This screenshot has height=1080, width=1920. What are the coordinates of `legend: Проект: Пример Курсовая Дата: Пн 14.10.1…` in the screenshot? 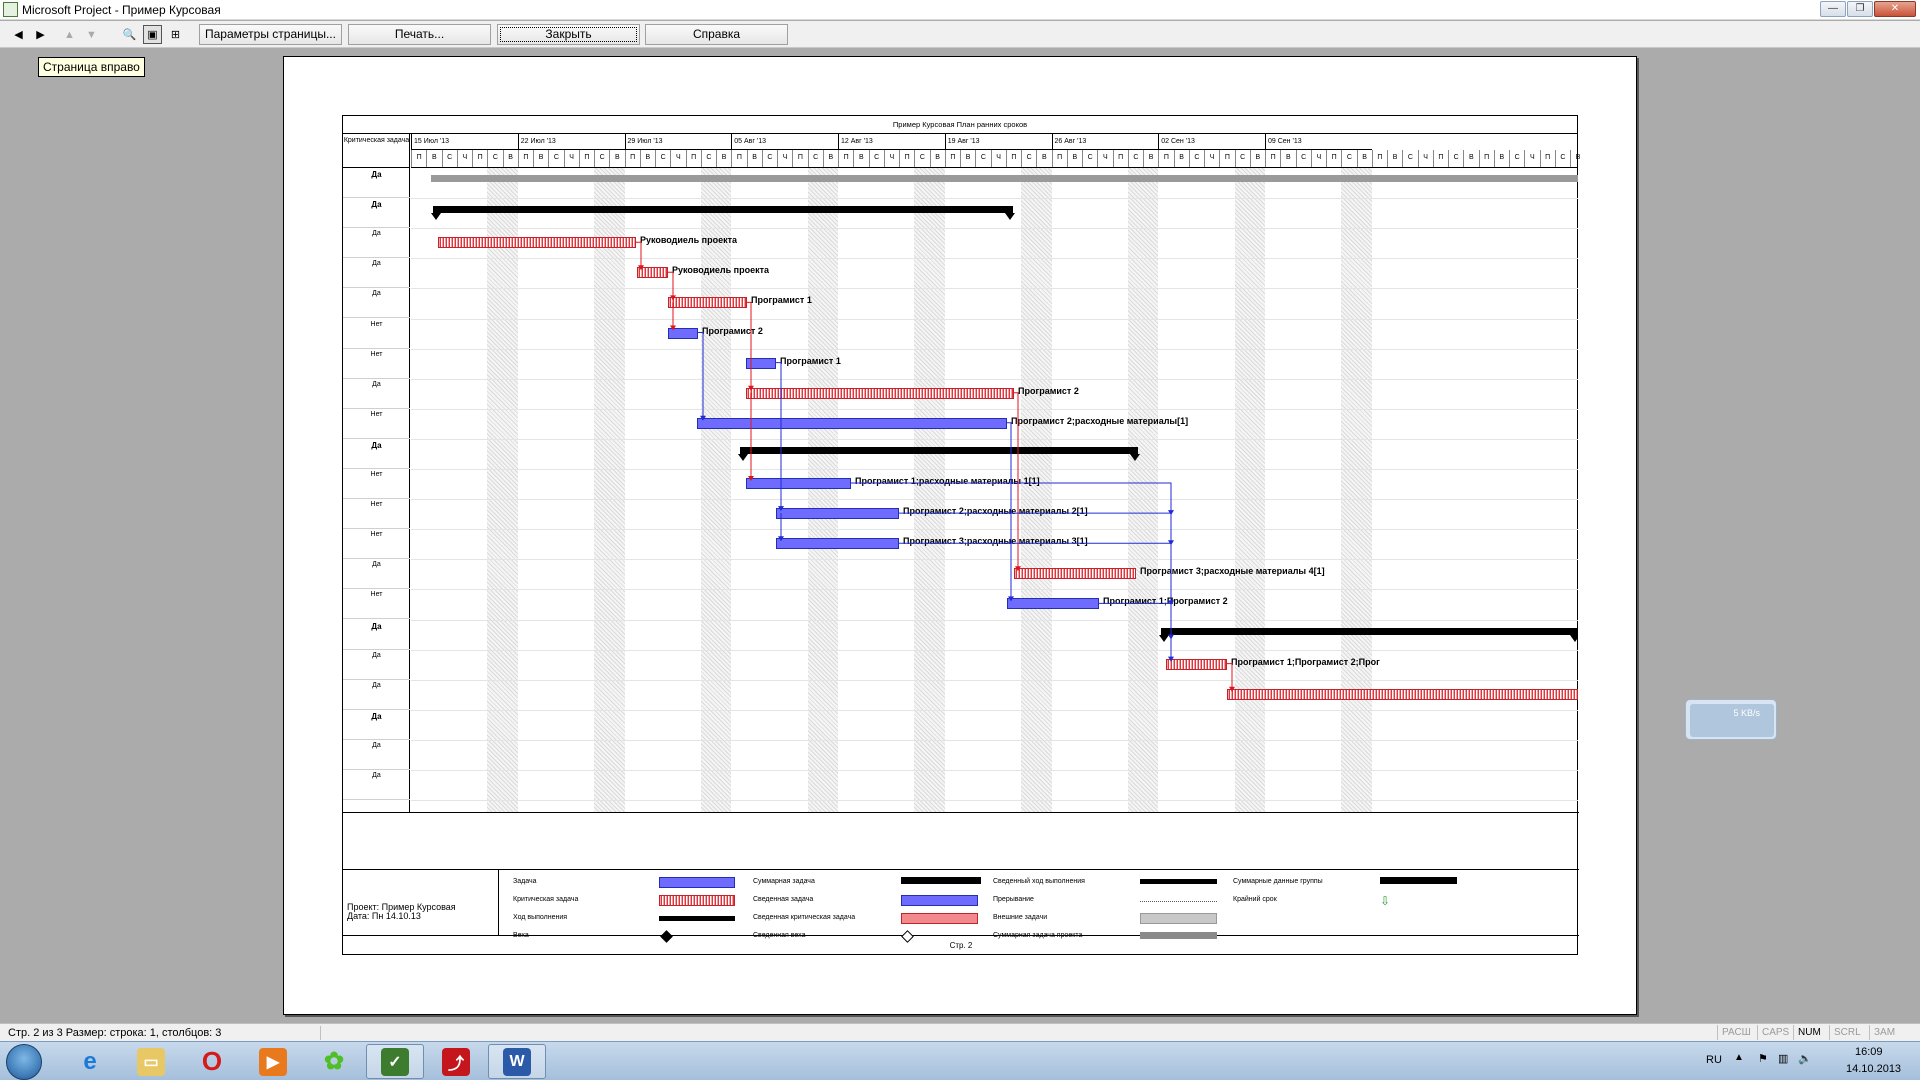 It's located at (961, 906).